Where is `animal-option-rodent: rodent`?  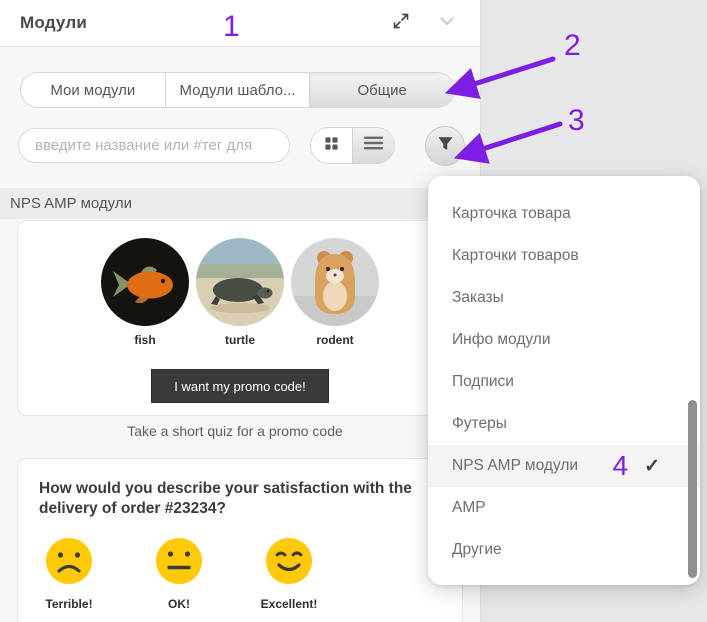 animal-option-rodent: rodent is located at coordinates (335, 292).